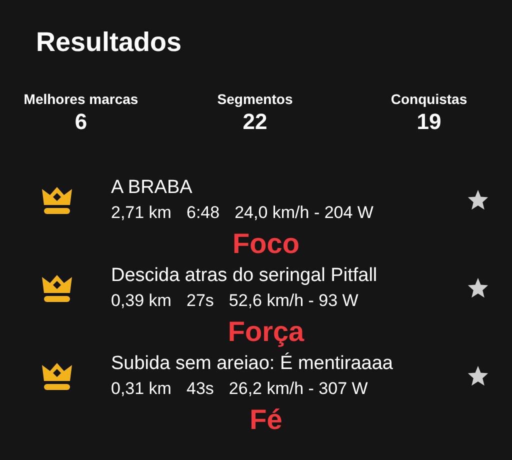 Image resolution: width=512 pixels, height=460 pixels. What do you see at coordinates (203, 213) in the screenshot?
I see `segment-time: 6:48` at bounding box center [203, 213].